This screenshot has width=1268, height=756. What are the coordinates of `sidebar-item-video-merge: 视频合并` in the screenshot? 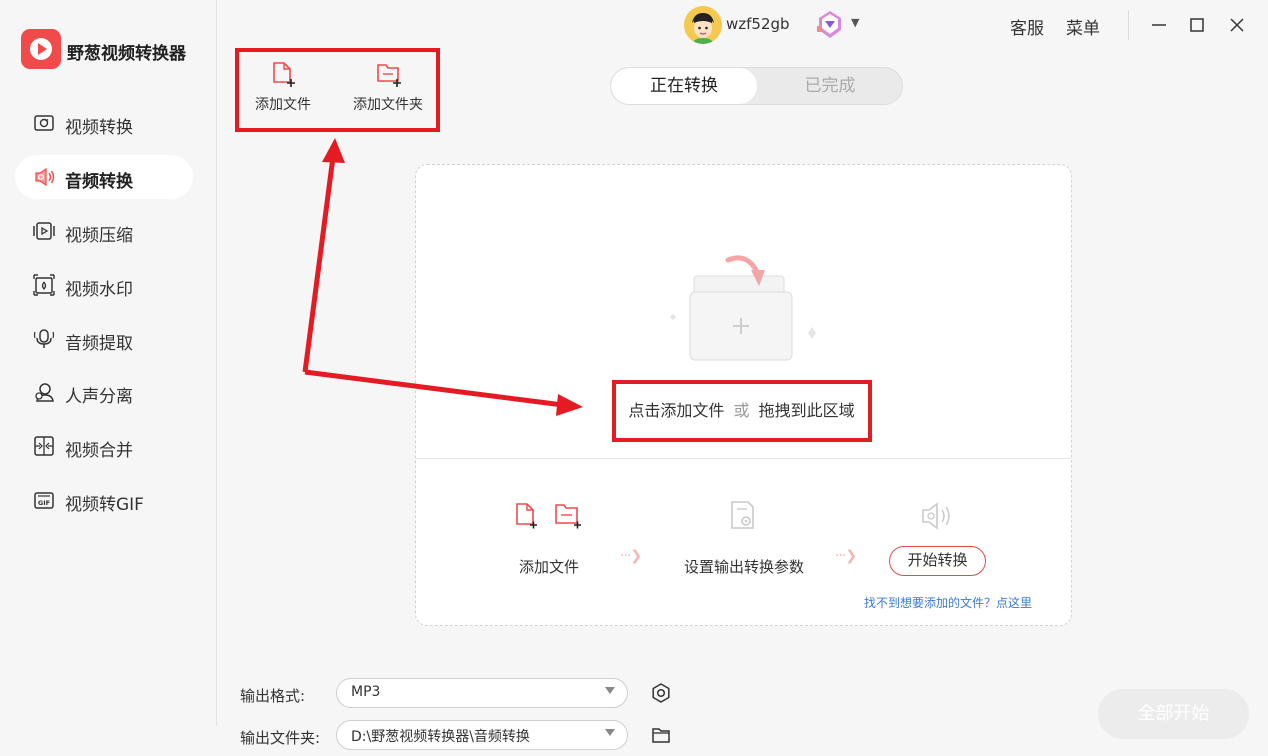 It's located at (104, 446).